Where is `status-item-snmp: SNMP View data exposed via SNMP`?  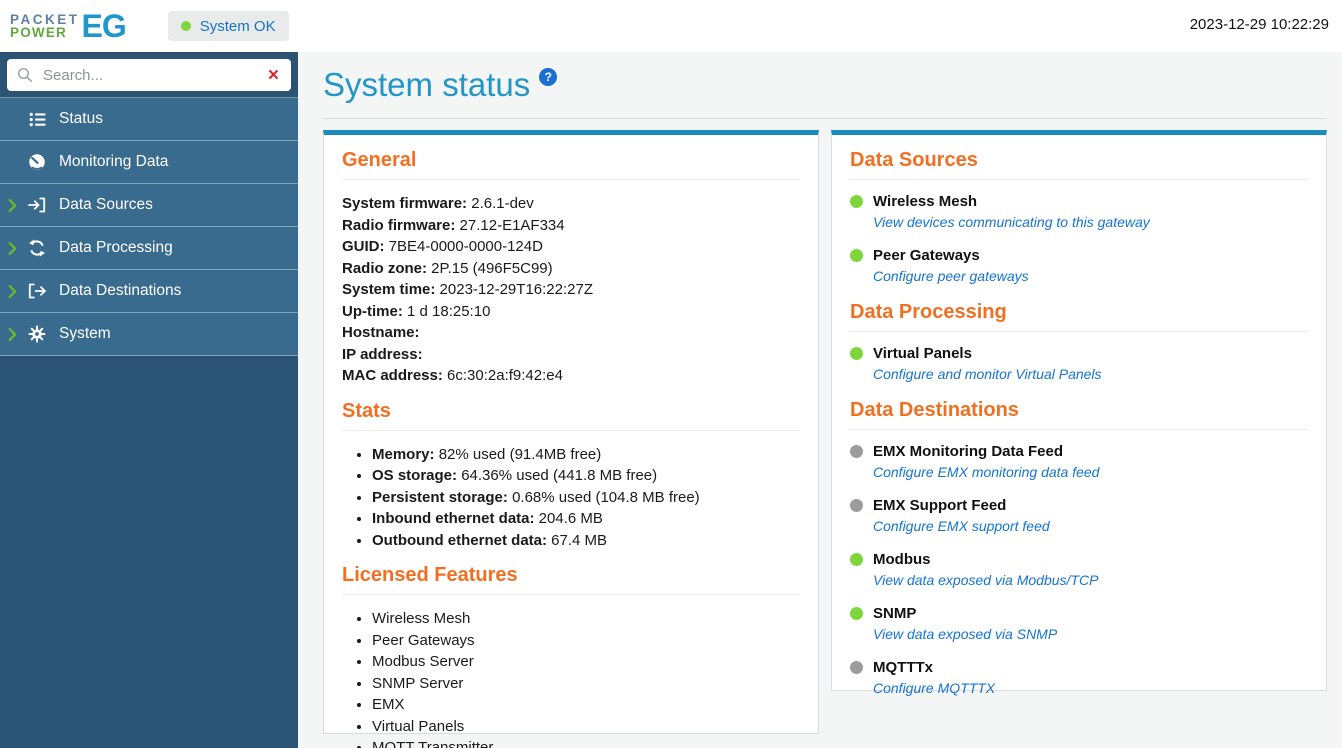
status-item-snmp: SNMP View data exposed via SNMP is located at coordinates (1079, 624).